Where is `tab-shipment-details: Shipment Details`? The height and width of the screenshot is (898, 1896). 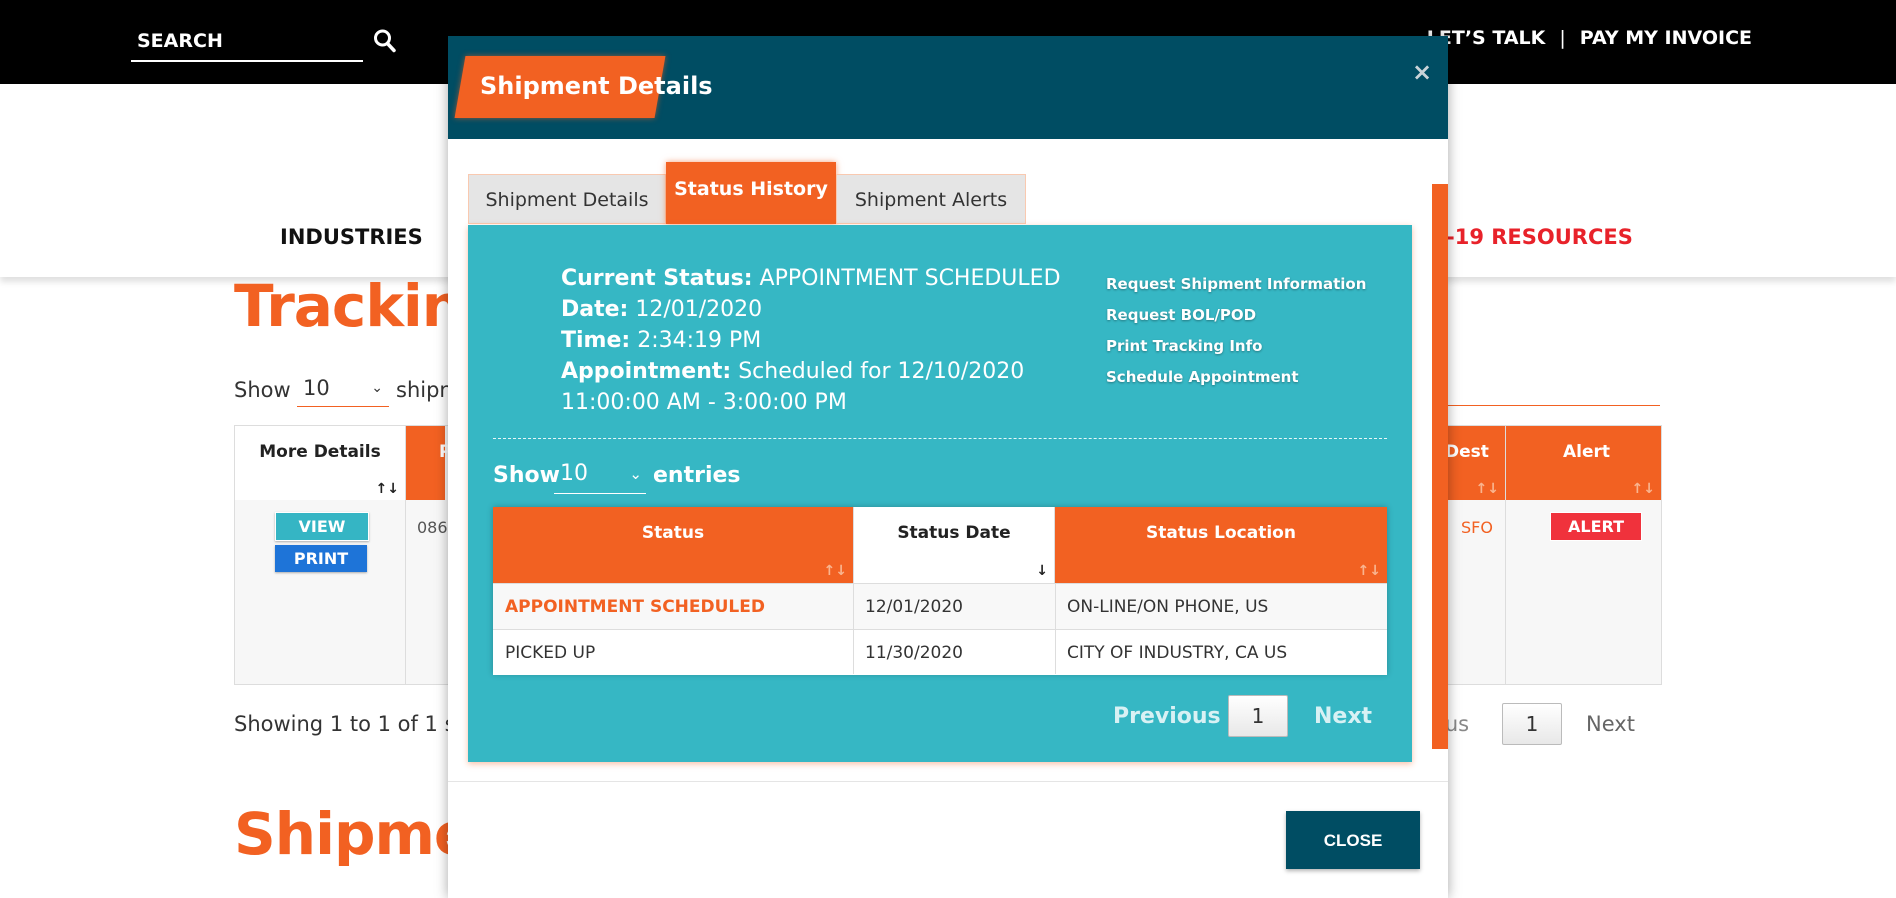
tab-shipment-details: Shipment Details is located at coordinates (567, 199).